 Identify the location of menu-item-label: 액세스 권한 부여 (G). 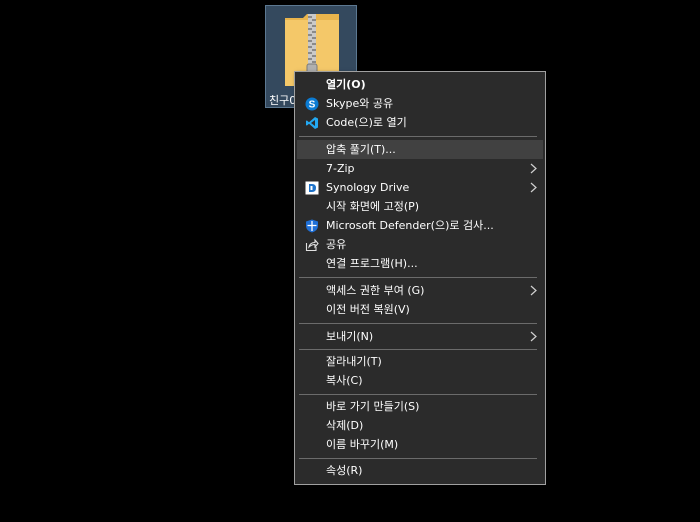
(375, 290).